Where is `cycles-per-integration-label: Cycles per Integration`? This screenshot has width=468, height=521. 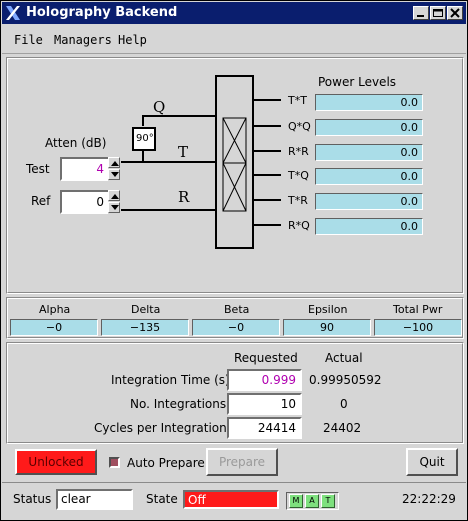 cycles-per-integration-label: Cycles per Integration is located at coordinates (160, 428).